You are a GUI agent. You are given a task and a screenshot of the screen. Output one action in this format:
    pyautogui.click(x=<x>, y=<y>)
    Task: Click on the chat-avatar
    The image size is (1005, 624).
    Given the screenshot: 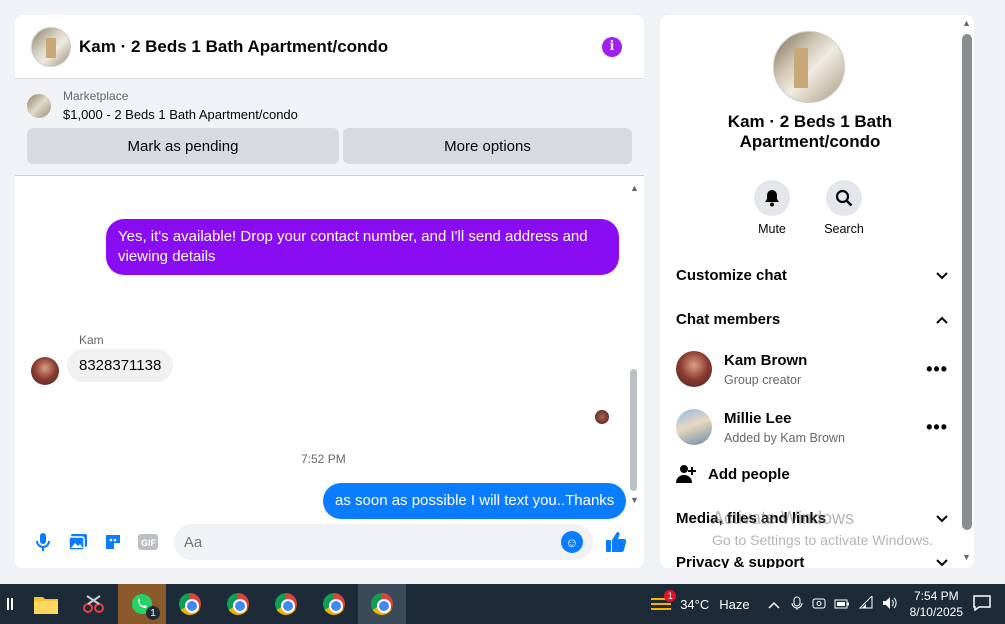 What is the action you would take?
    pyautogui.click(x=51, y=46)
    